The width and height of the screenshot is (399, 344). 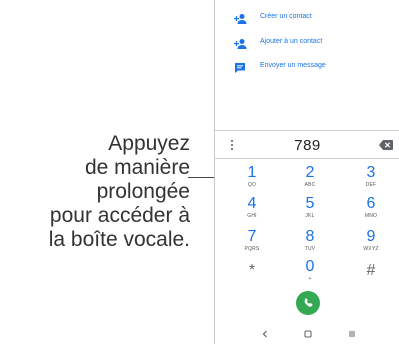 I want to click on key-0: 0 +, so click(x=310, y=273).